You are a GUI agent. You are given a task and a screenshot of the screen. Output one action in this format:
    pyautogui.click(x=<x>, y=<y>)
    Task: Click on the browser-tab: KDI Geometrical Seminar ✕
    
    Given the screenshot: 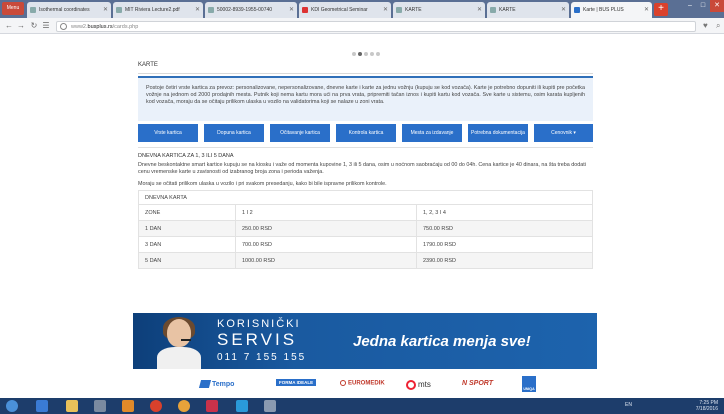 What is the action you would take?
    pyautogui.click(x=345, y=10)
    